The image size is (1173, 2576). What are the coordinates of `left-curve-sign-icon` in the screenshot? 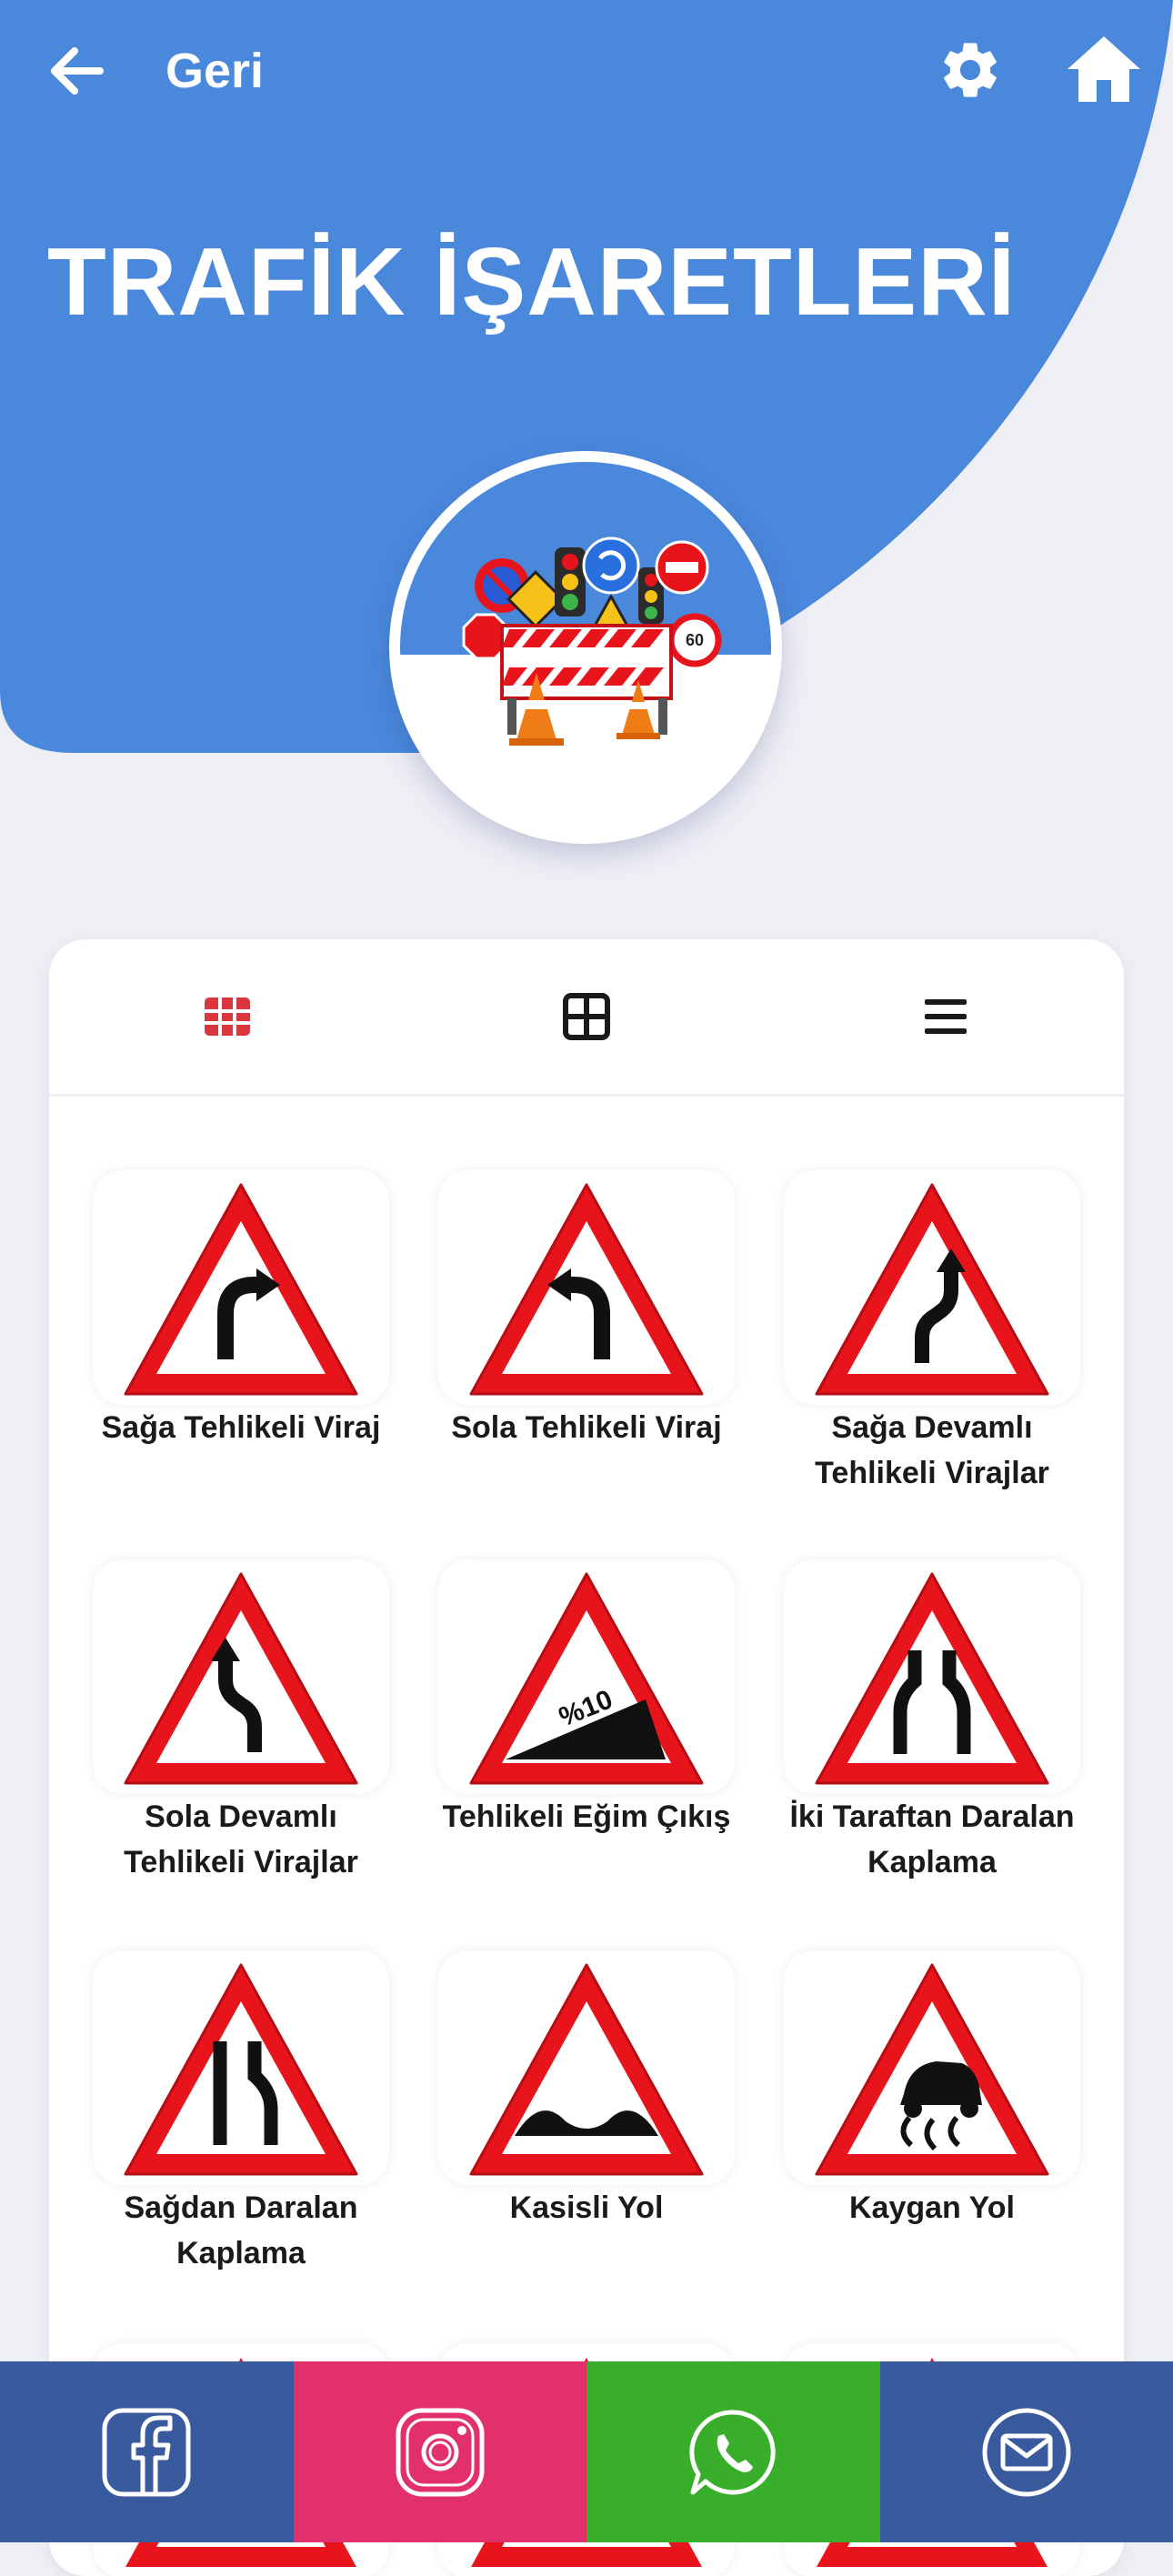 It's located at (586, 1289).